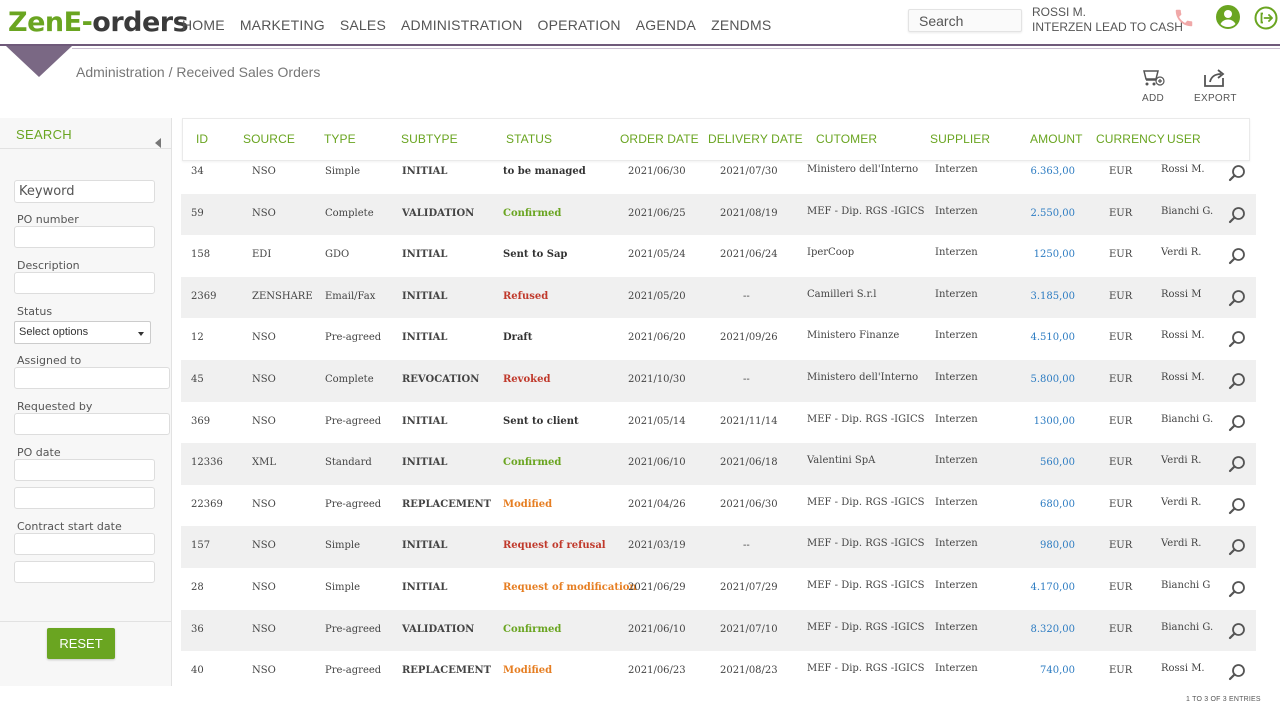 This screenshot has width=1280, height=720. Describe the element at coordinates (1184, 18) in the screenshot. I see `phone-icon` at that location.